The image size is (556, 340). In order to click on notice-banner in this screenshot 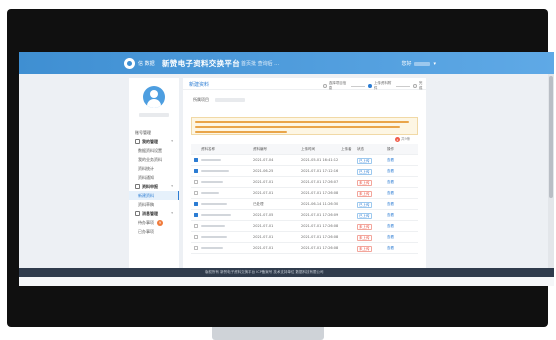, I will do `click(304, 126)`.